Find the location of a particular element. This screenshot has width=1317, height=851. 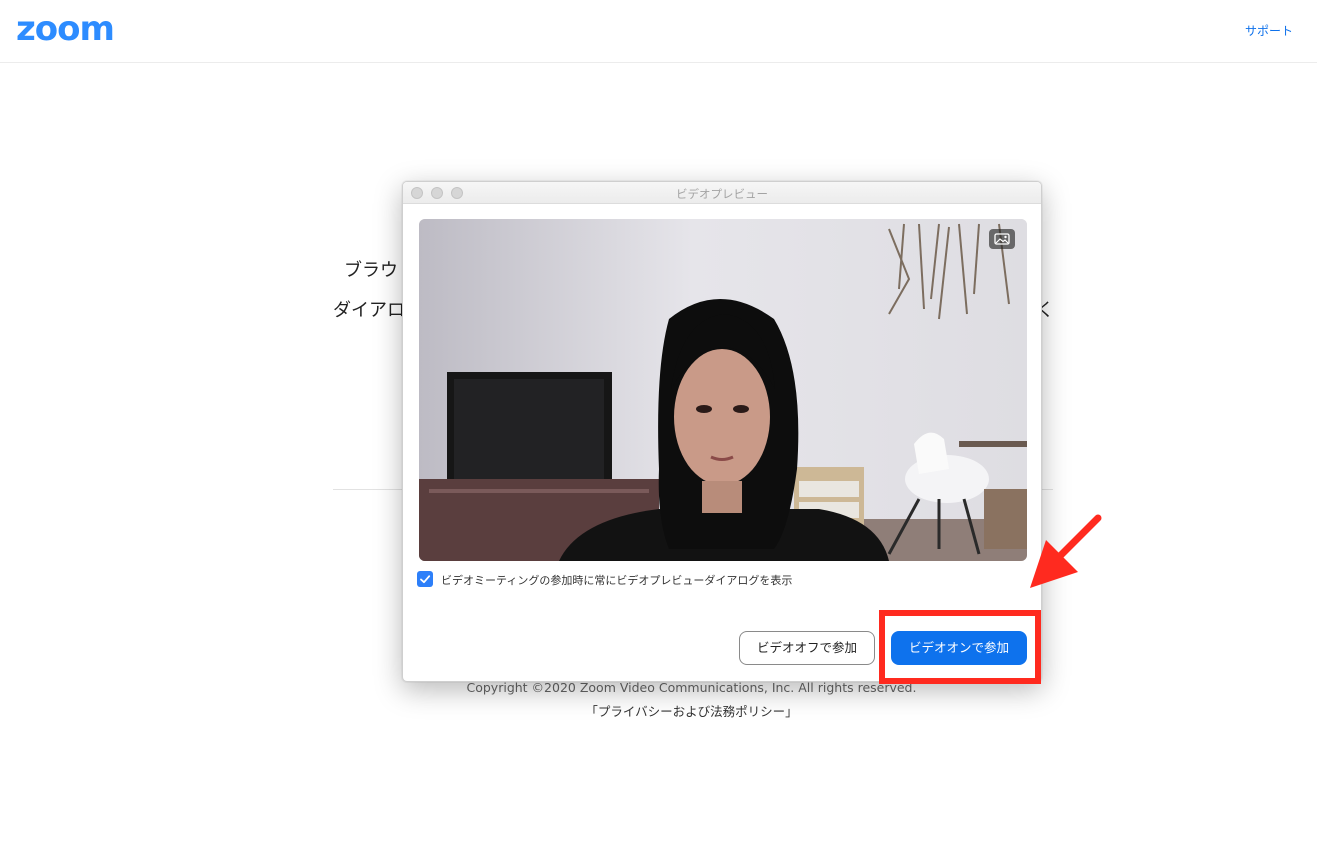

change-background-button is located at coordinates (1002, 239).